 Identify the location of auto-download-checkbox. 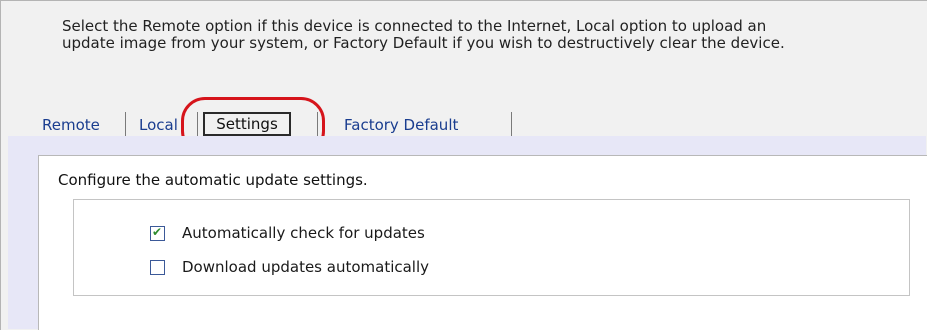
(157, 267).